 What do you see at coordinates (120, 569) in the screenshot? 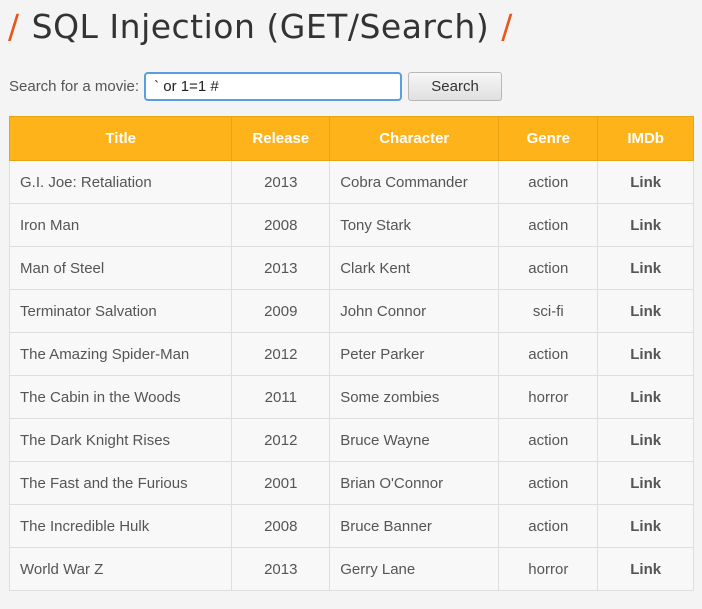
I see `cell-title: World War Z` at bounding box center [120, 569].